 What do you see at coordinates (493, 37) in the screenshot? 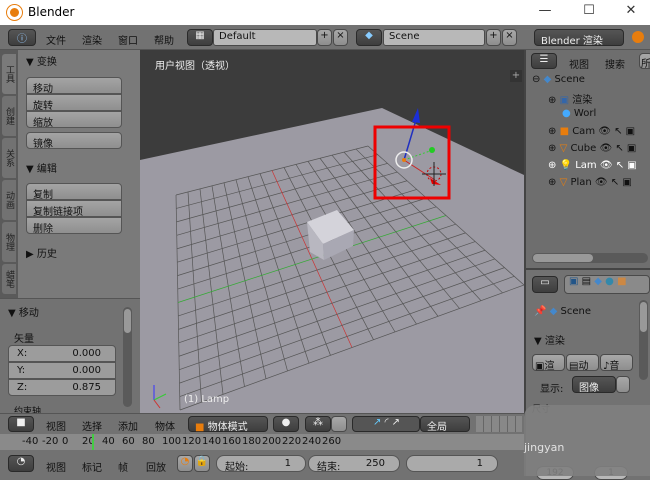
I see `add-scene-button: +` at bounding box center [493, 37].